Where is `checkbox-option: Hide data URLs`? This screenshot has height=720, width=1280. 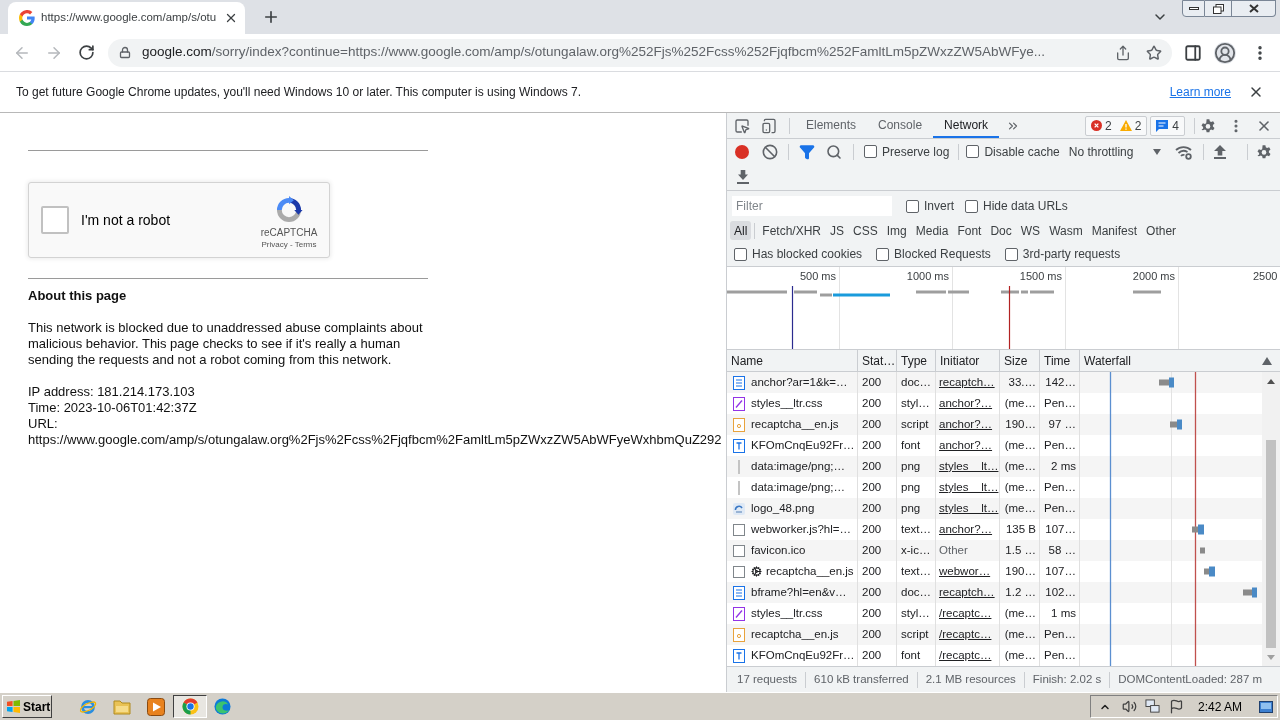
checkbox-option: Hide data URLs is located at coordinates (1016, 206).